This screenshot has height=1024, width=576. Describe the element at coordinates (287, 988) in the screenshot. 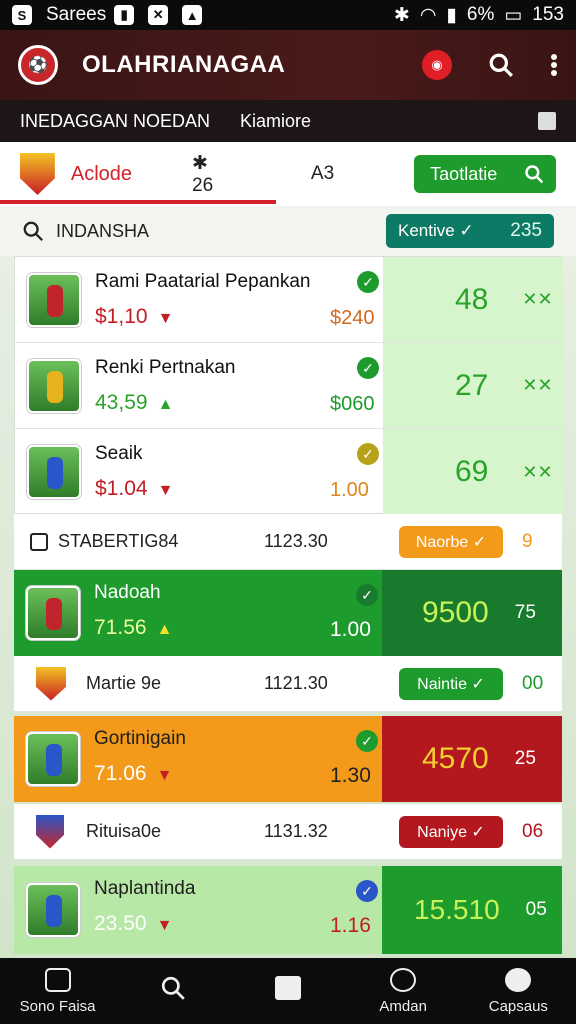

I see `tag-icon` at that location.